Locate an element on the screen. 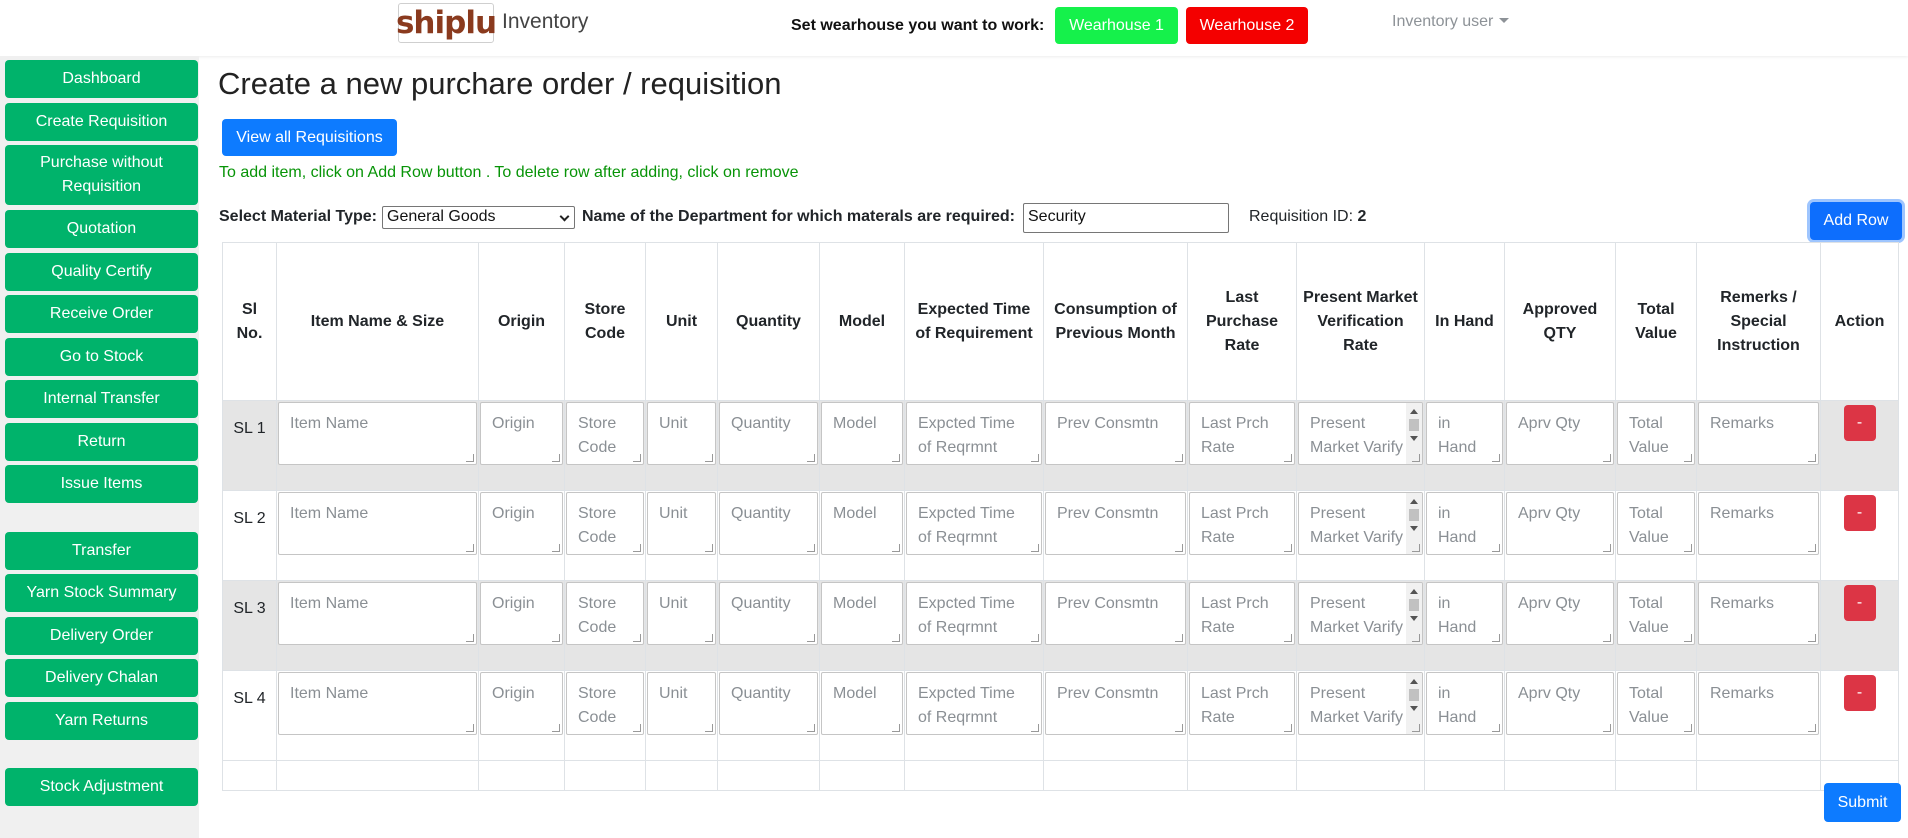 The width and height of the screenshot is (1908, 838). sidebar-item-go-to-stock: Go to Stock is located at coordinates (101, 357).